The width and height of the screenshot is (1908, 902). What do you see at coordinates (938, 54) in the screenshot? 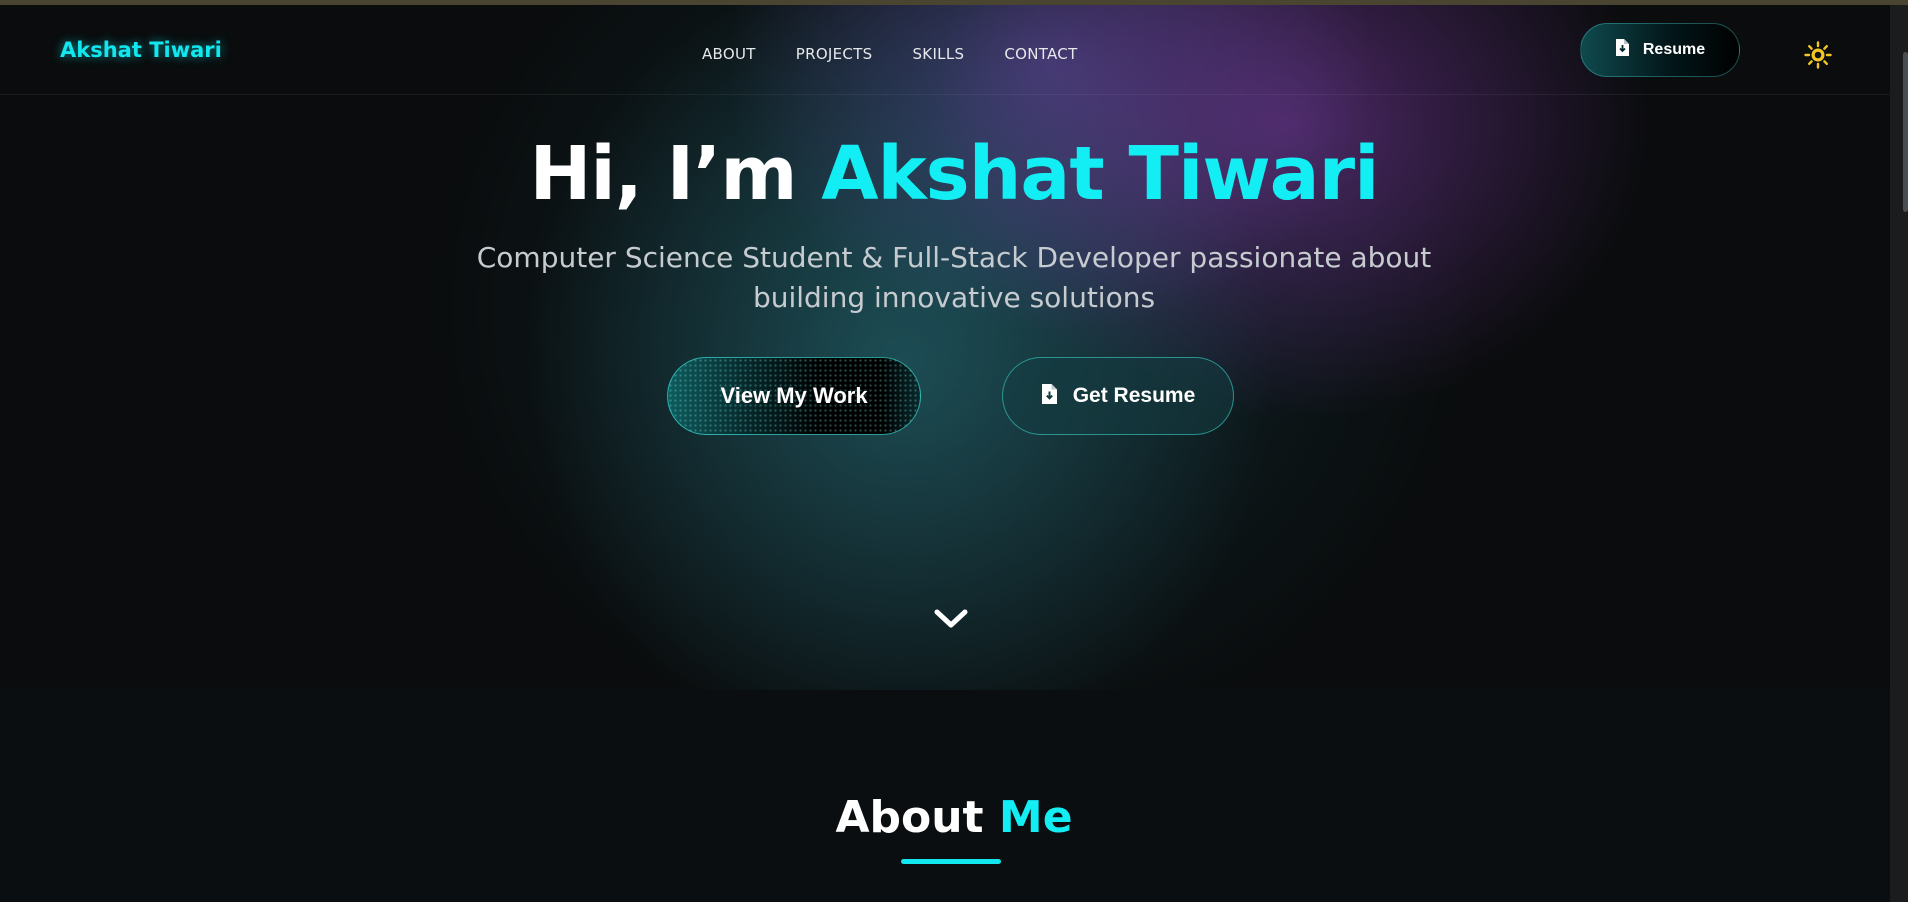
I see `nav-link-skills: SKILLS` at bounding box center [938, 54].